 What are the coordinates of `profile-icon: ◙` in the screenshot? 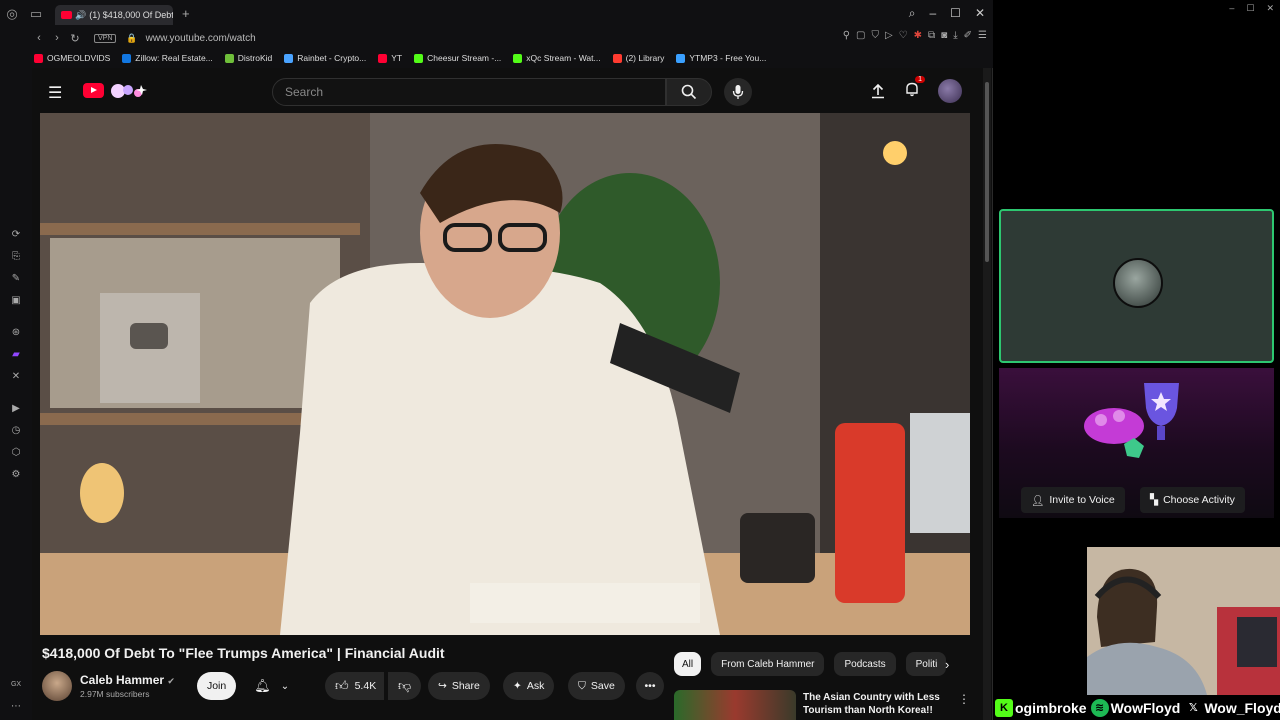 It's located at (944, 35).